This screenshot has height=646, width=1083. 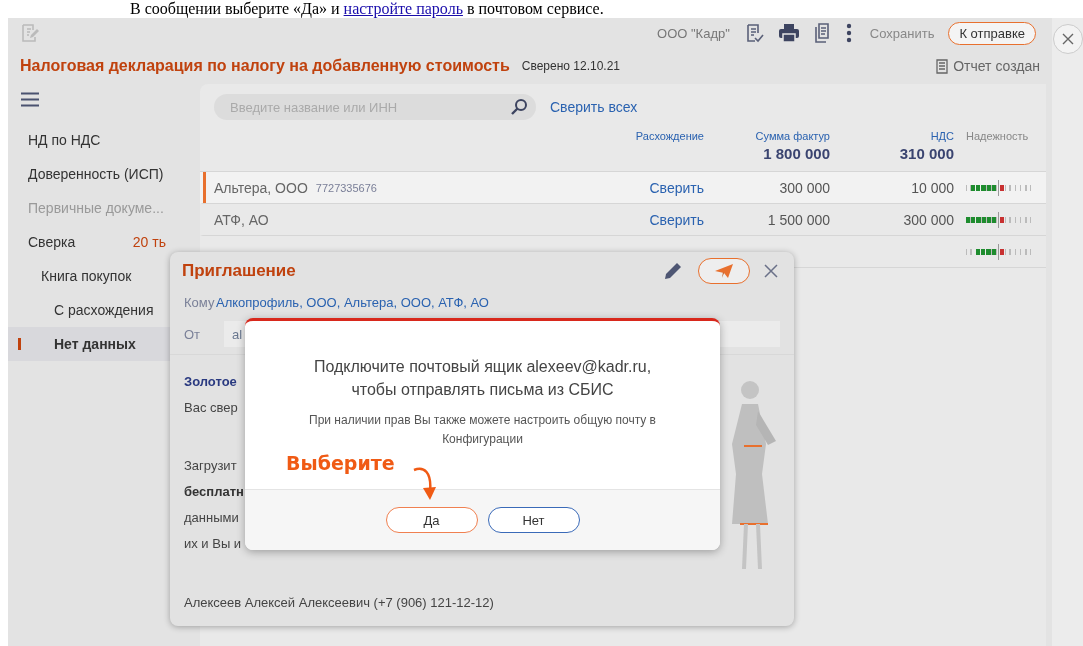 What do you see at coordinates (89, 344) in the screenshot?
I see `sidebar-item: Нет данных` at bounding box center [89, 344].